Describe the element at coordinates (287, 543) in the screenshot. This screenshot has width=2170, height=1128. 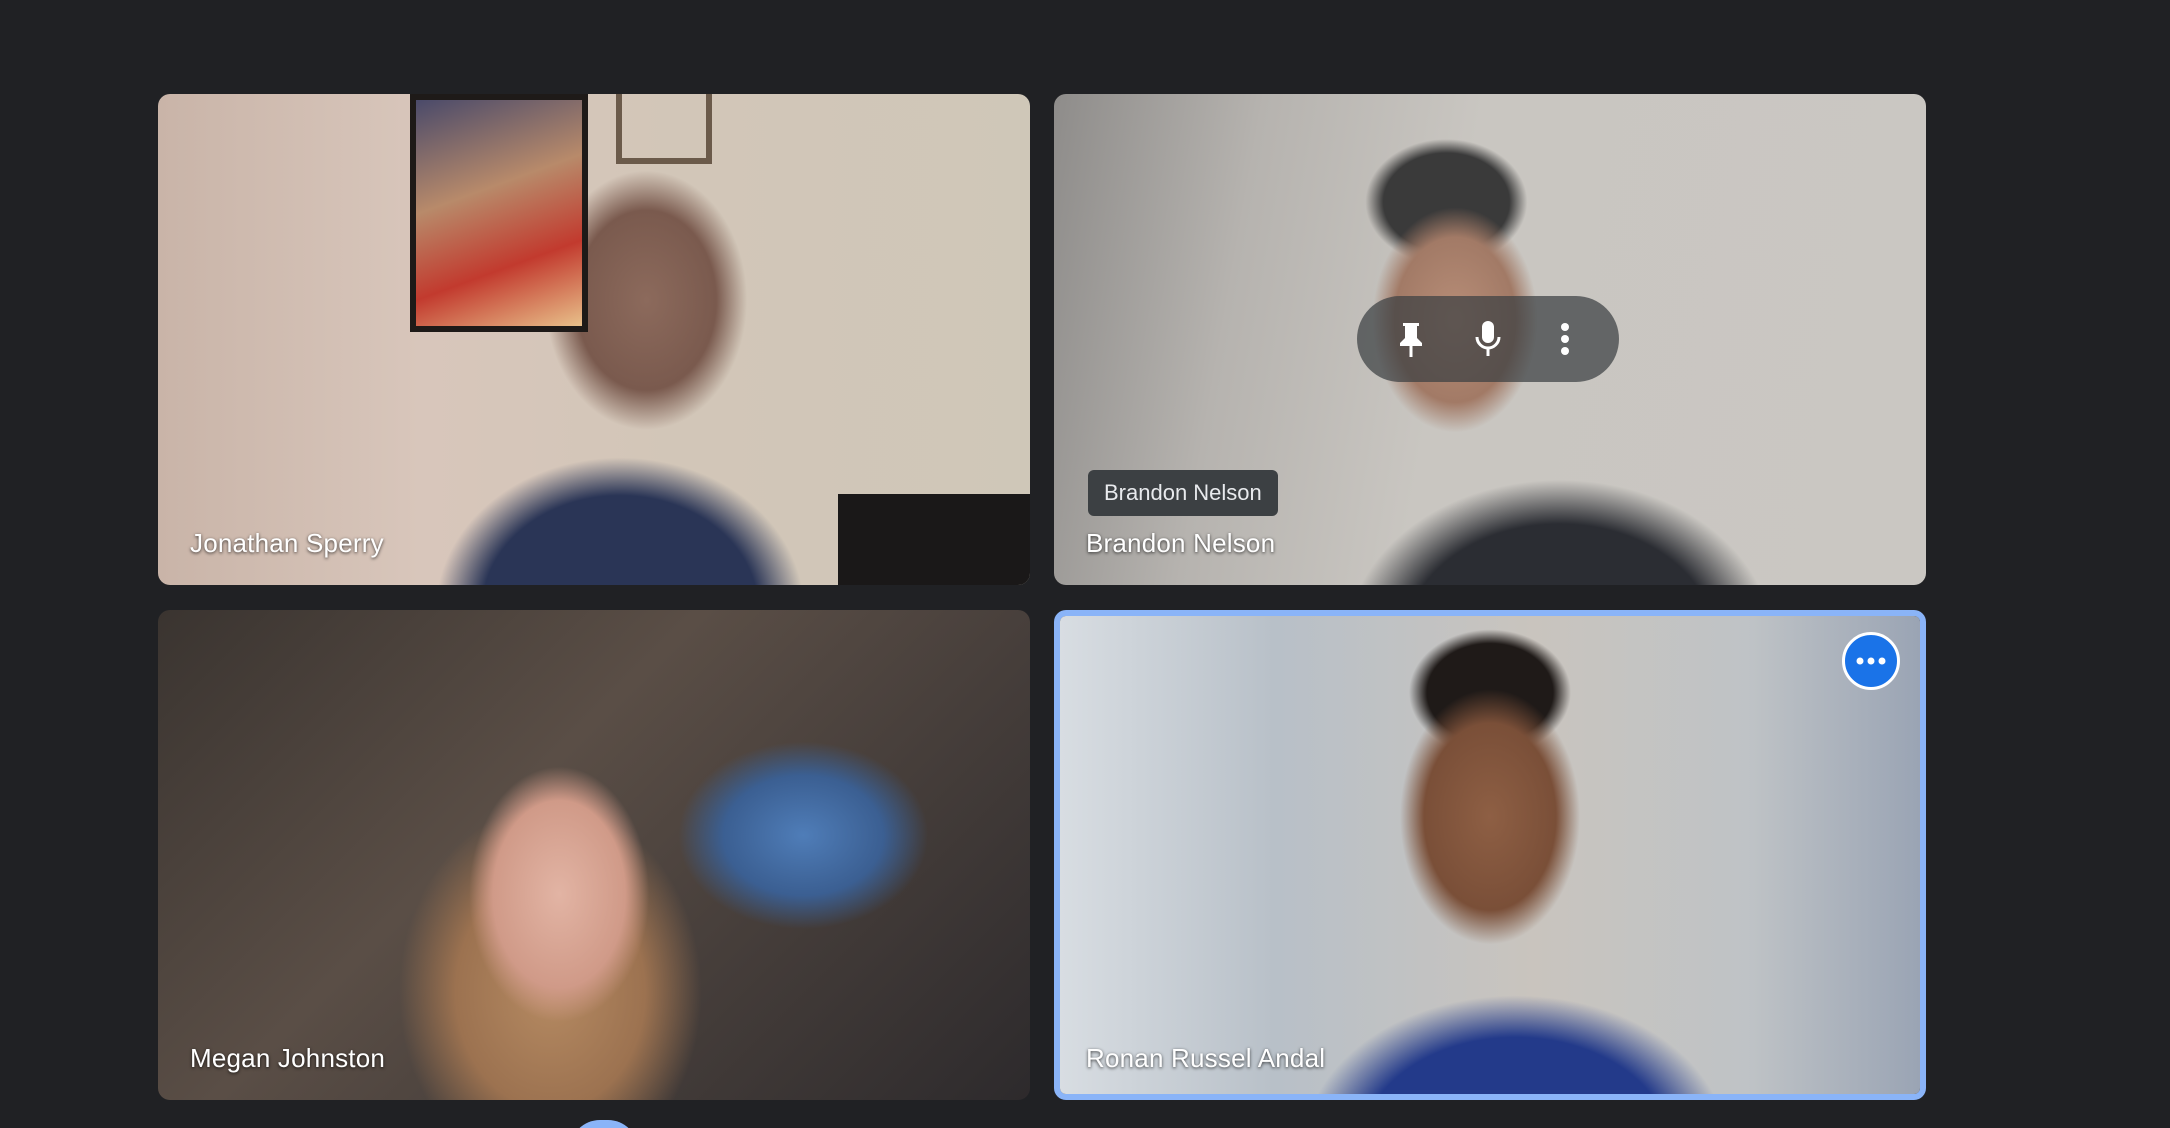
I see `participant-name: Jonathan Sperry` at that location.